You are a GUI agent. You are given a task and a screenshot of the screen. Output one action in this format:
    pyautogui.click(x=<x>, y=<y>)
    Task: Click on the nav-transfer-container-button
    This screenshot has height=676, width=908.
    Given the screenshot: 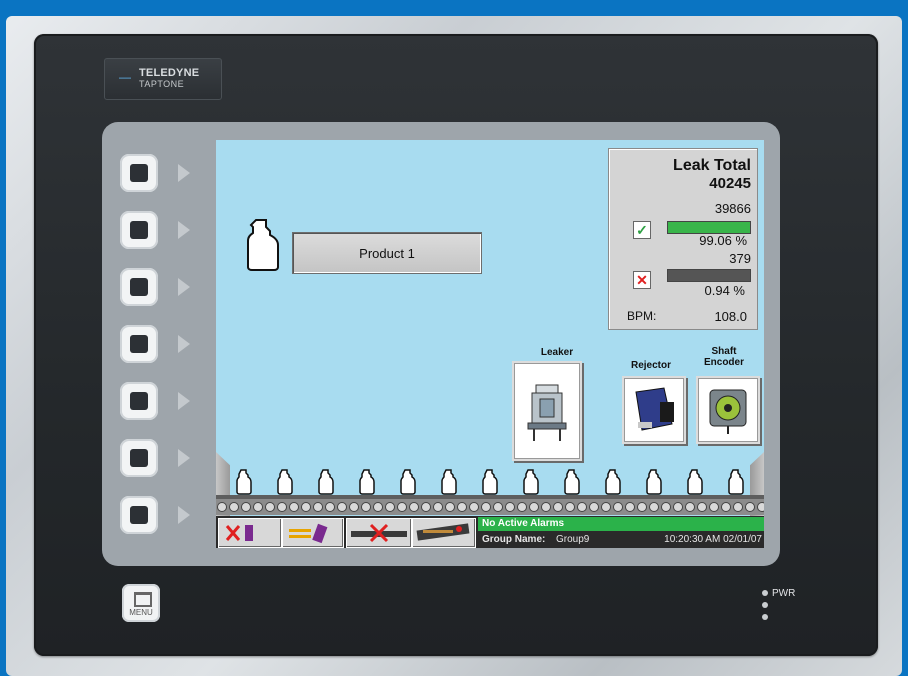 What is the action you would take?
    pyautogui.click(x=313, y=533)
    